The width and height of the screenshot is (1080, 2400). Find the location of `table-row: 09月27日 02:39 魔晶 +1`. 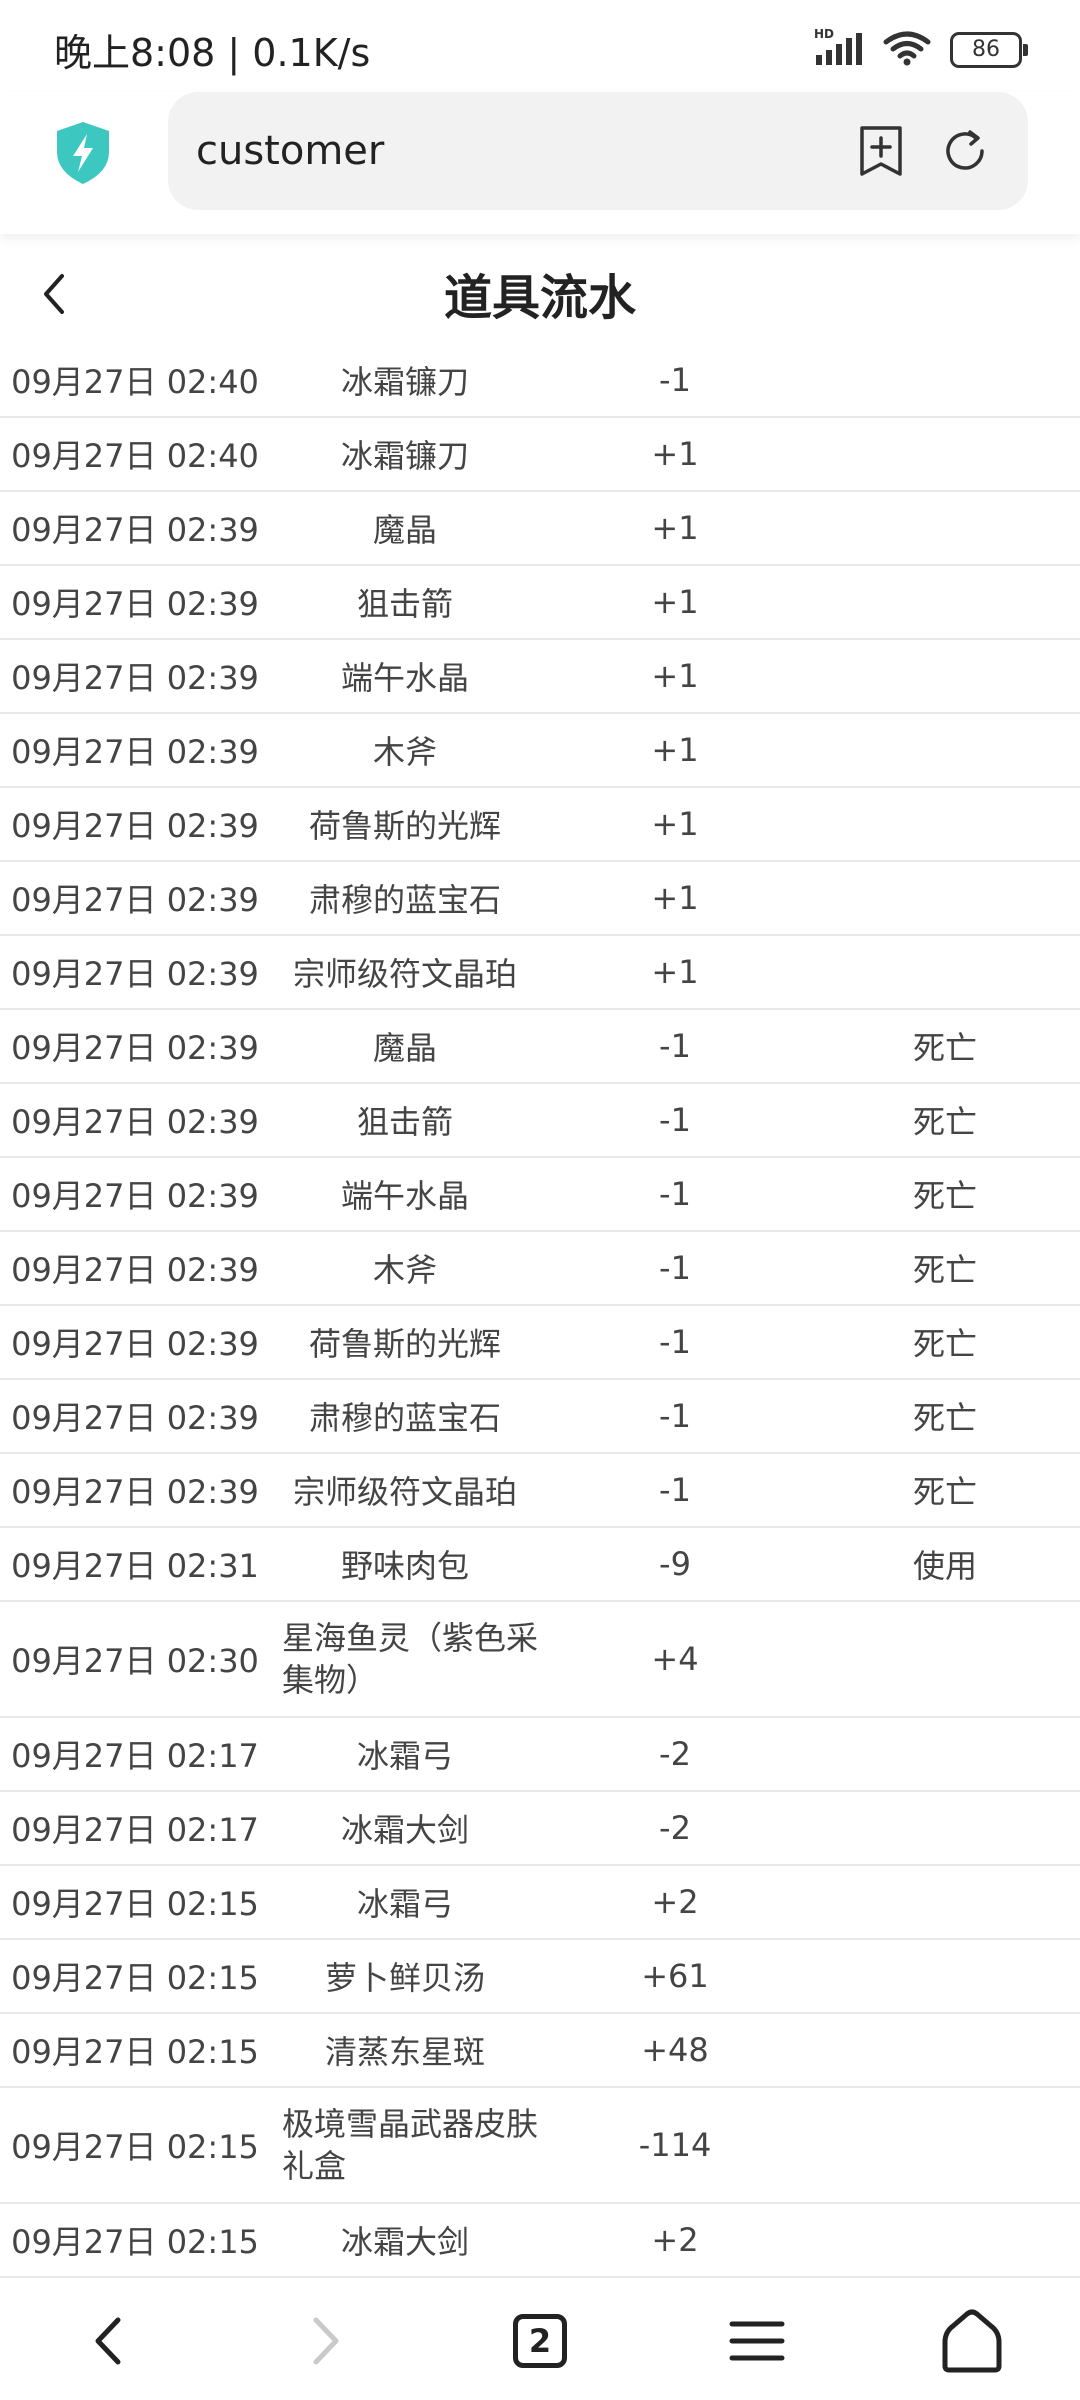

table-row: 09月27日 02:39 魔晶 +1 is located at coordinates (540, 529).